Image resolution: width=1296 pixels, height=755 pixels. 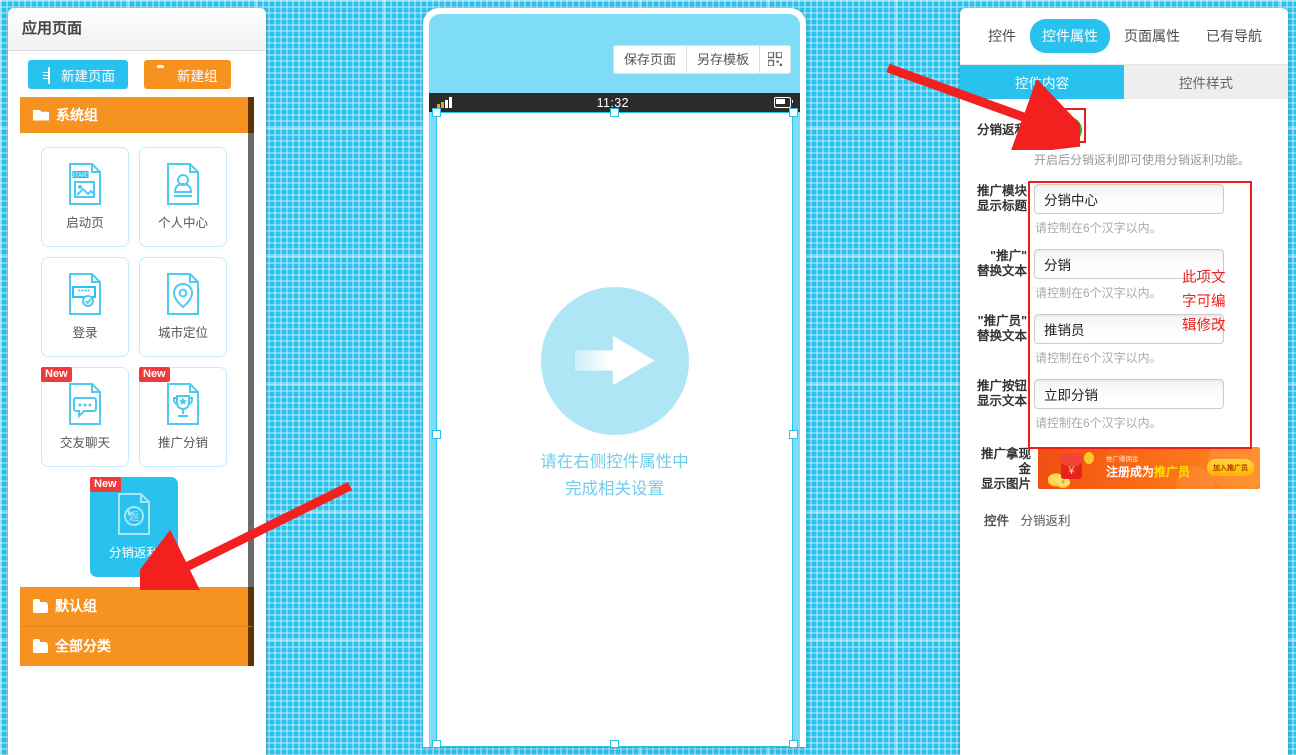 What do you see at coordinates (614, 743) in the screenshot?
I see `selection-handle-bottom-center` at bounding box center [614, 743].